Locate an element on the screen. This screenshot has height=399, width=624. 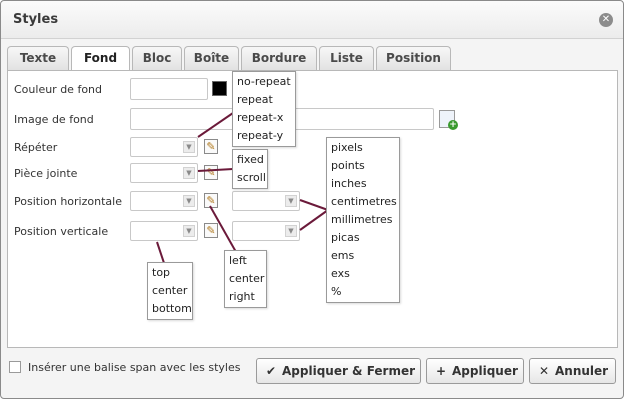
repeat-select: ▼ is located at coordinates (164, 147).